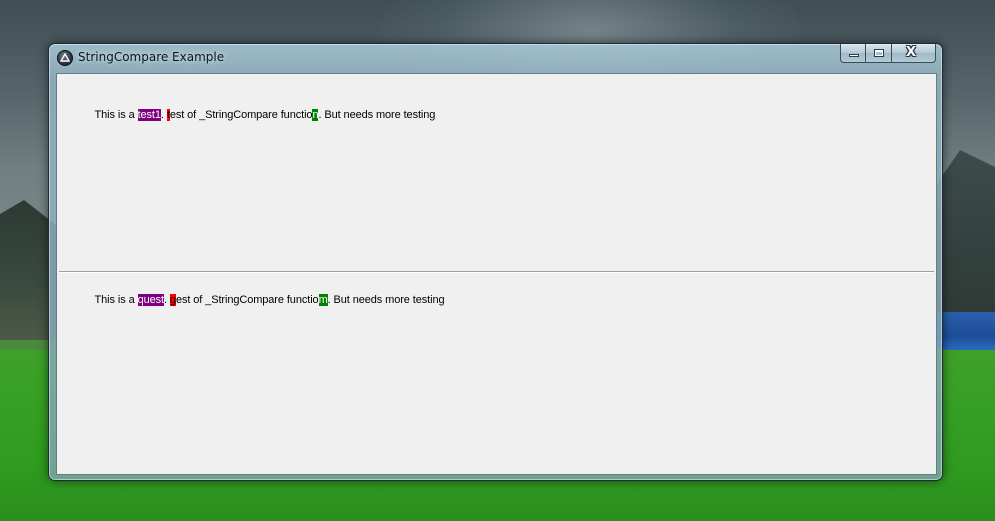 Image resolution: width=995 pixels, height=521 pixels. I want to click on highlight-diff-word: quest, so click(150, 300).